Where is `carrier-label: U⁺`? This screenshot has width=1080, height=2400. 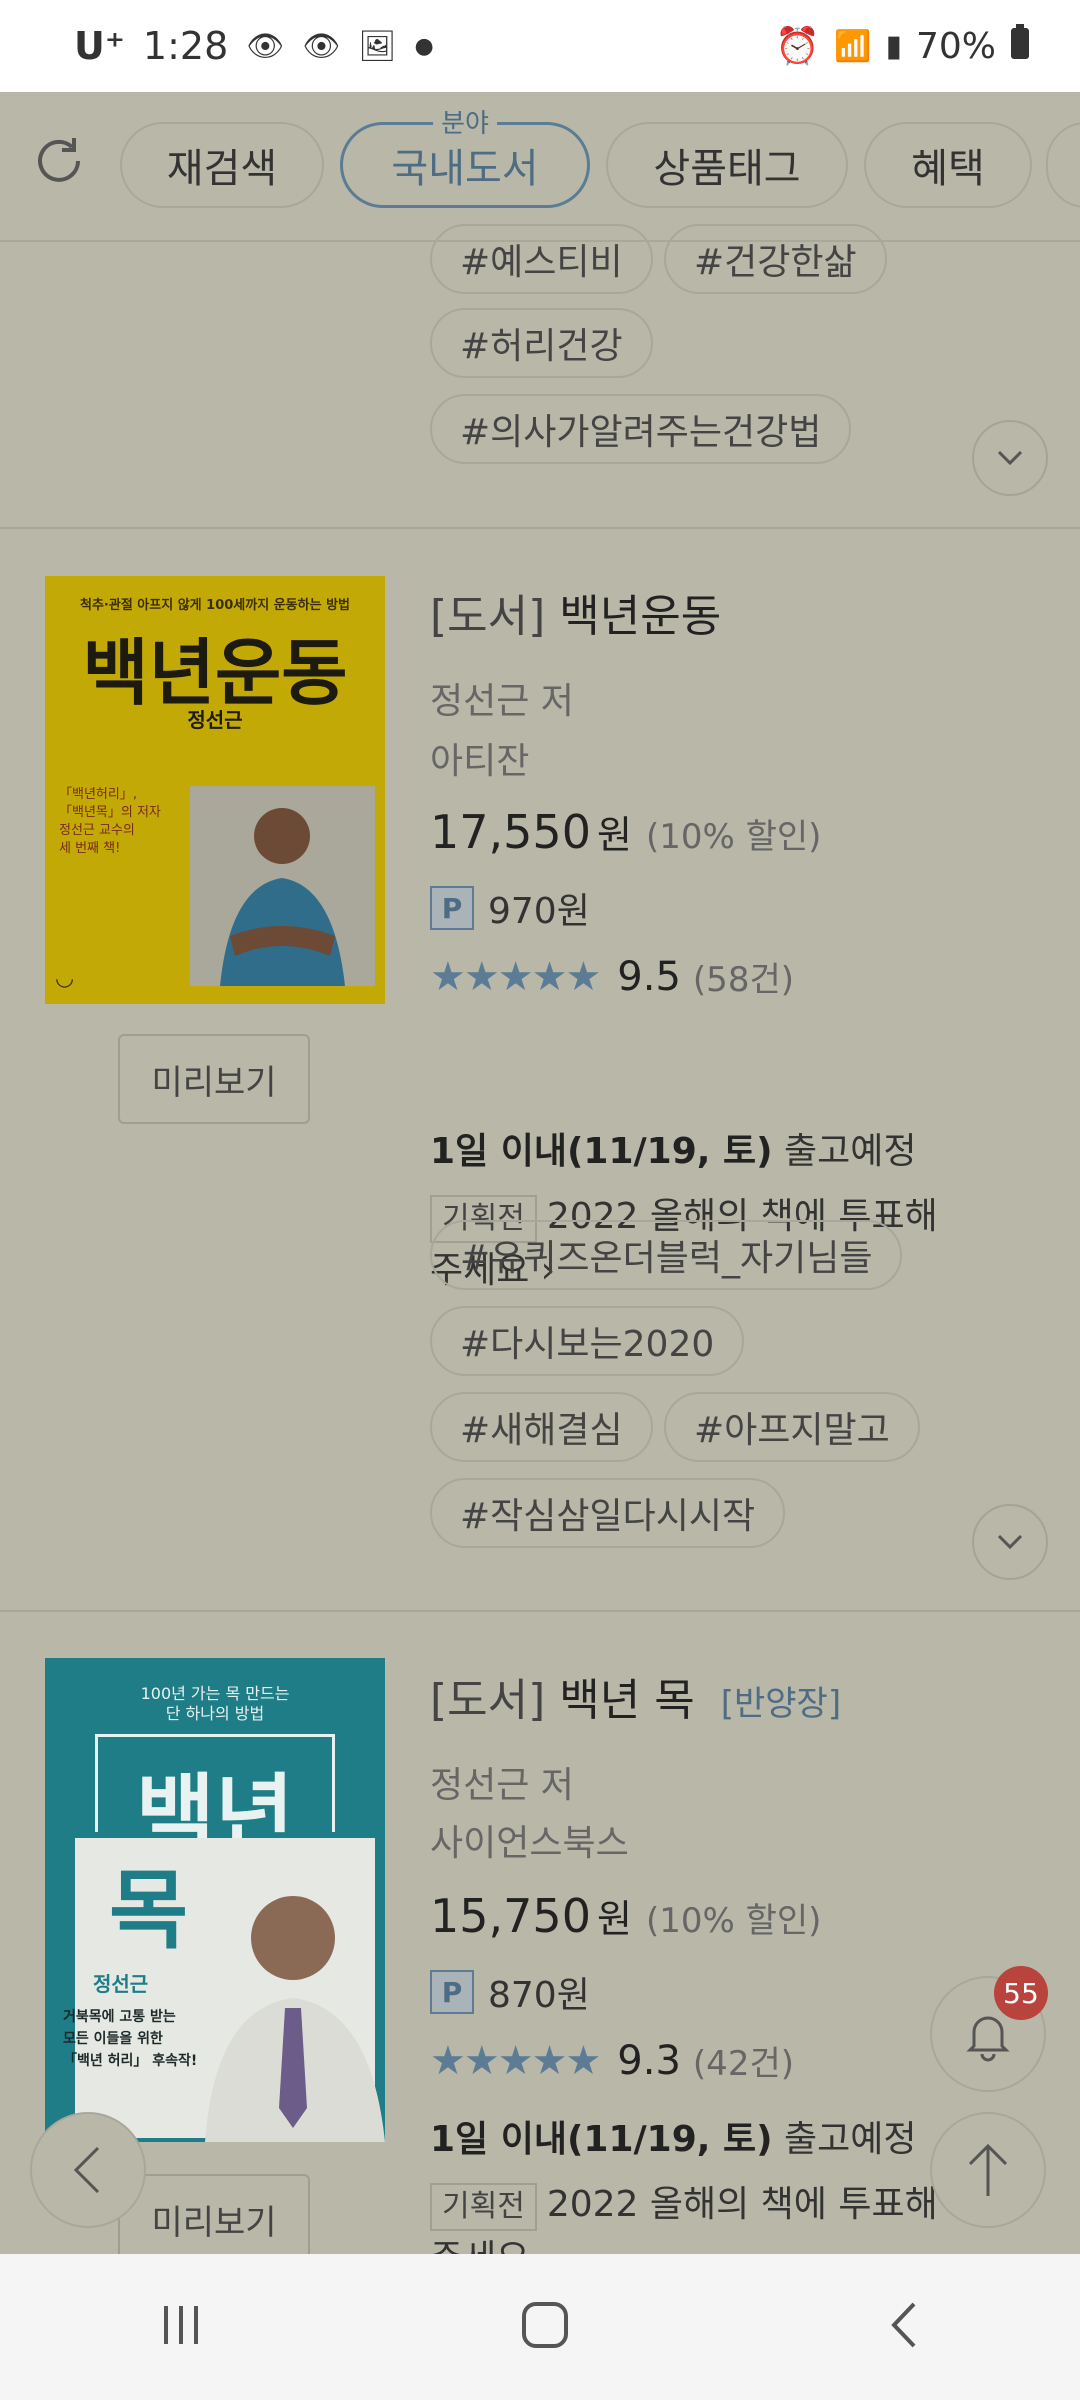 carrier-label: U⁺ is located at coordinates (99, 46).